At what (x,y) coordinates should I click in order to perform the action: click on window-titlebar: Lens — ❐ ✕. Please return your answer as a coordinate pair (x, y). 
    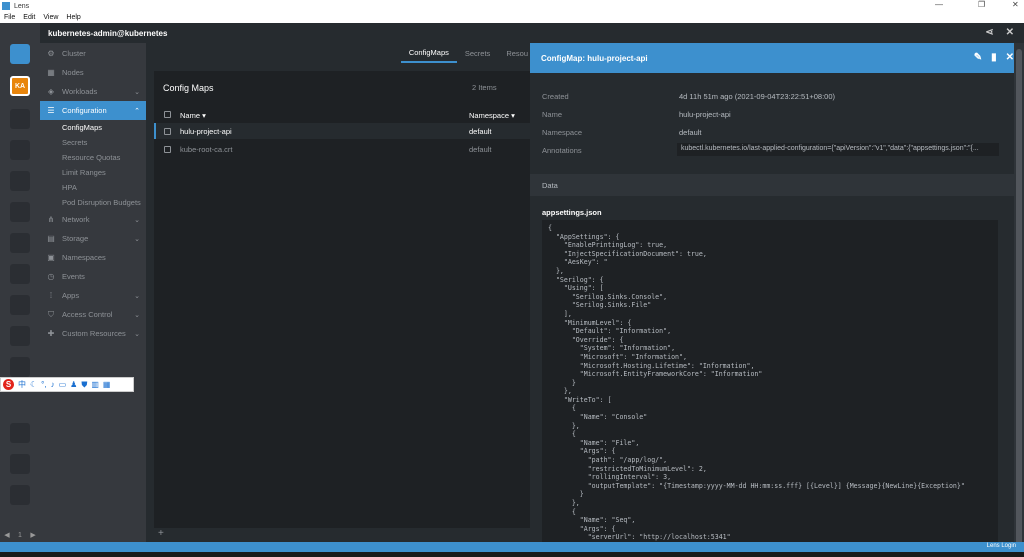
    Looking at the image, I should click on (512, 6).